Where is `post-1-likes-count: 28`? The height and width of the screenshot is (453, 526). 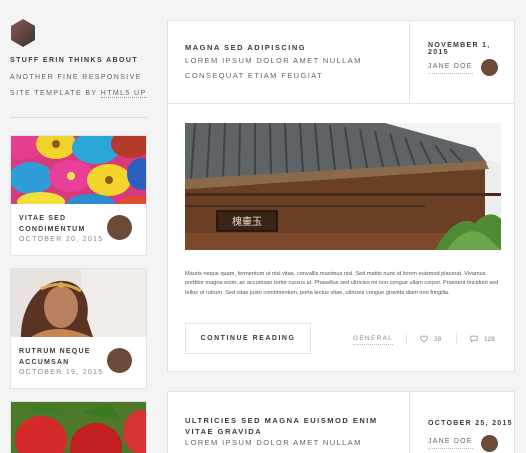 post-1-likes-count: 28 is located at coordinates (438, 339).